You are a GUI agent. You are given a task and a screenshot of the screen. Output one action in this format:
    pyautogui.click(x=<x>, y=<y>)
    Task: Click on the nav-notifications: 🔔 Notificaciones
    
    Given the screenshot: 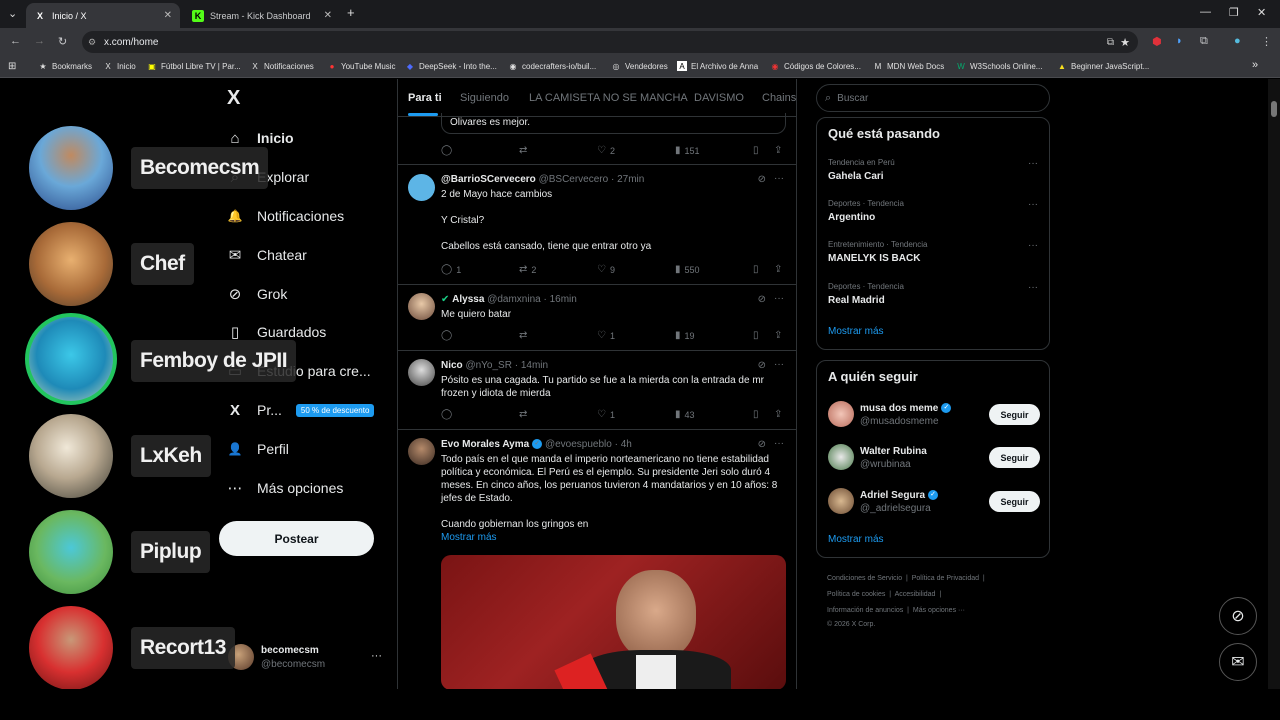 What is the action you would take?
    pyautogui.click(x=285, y=216)
    